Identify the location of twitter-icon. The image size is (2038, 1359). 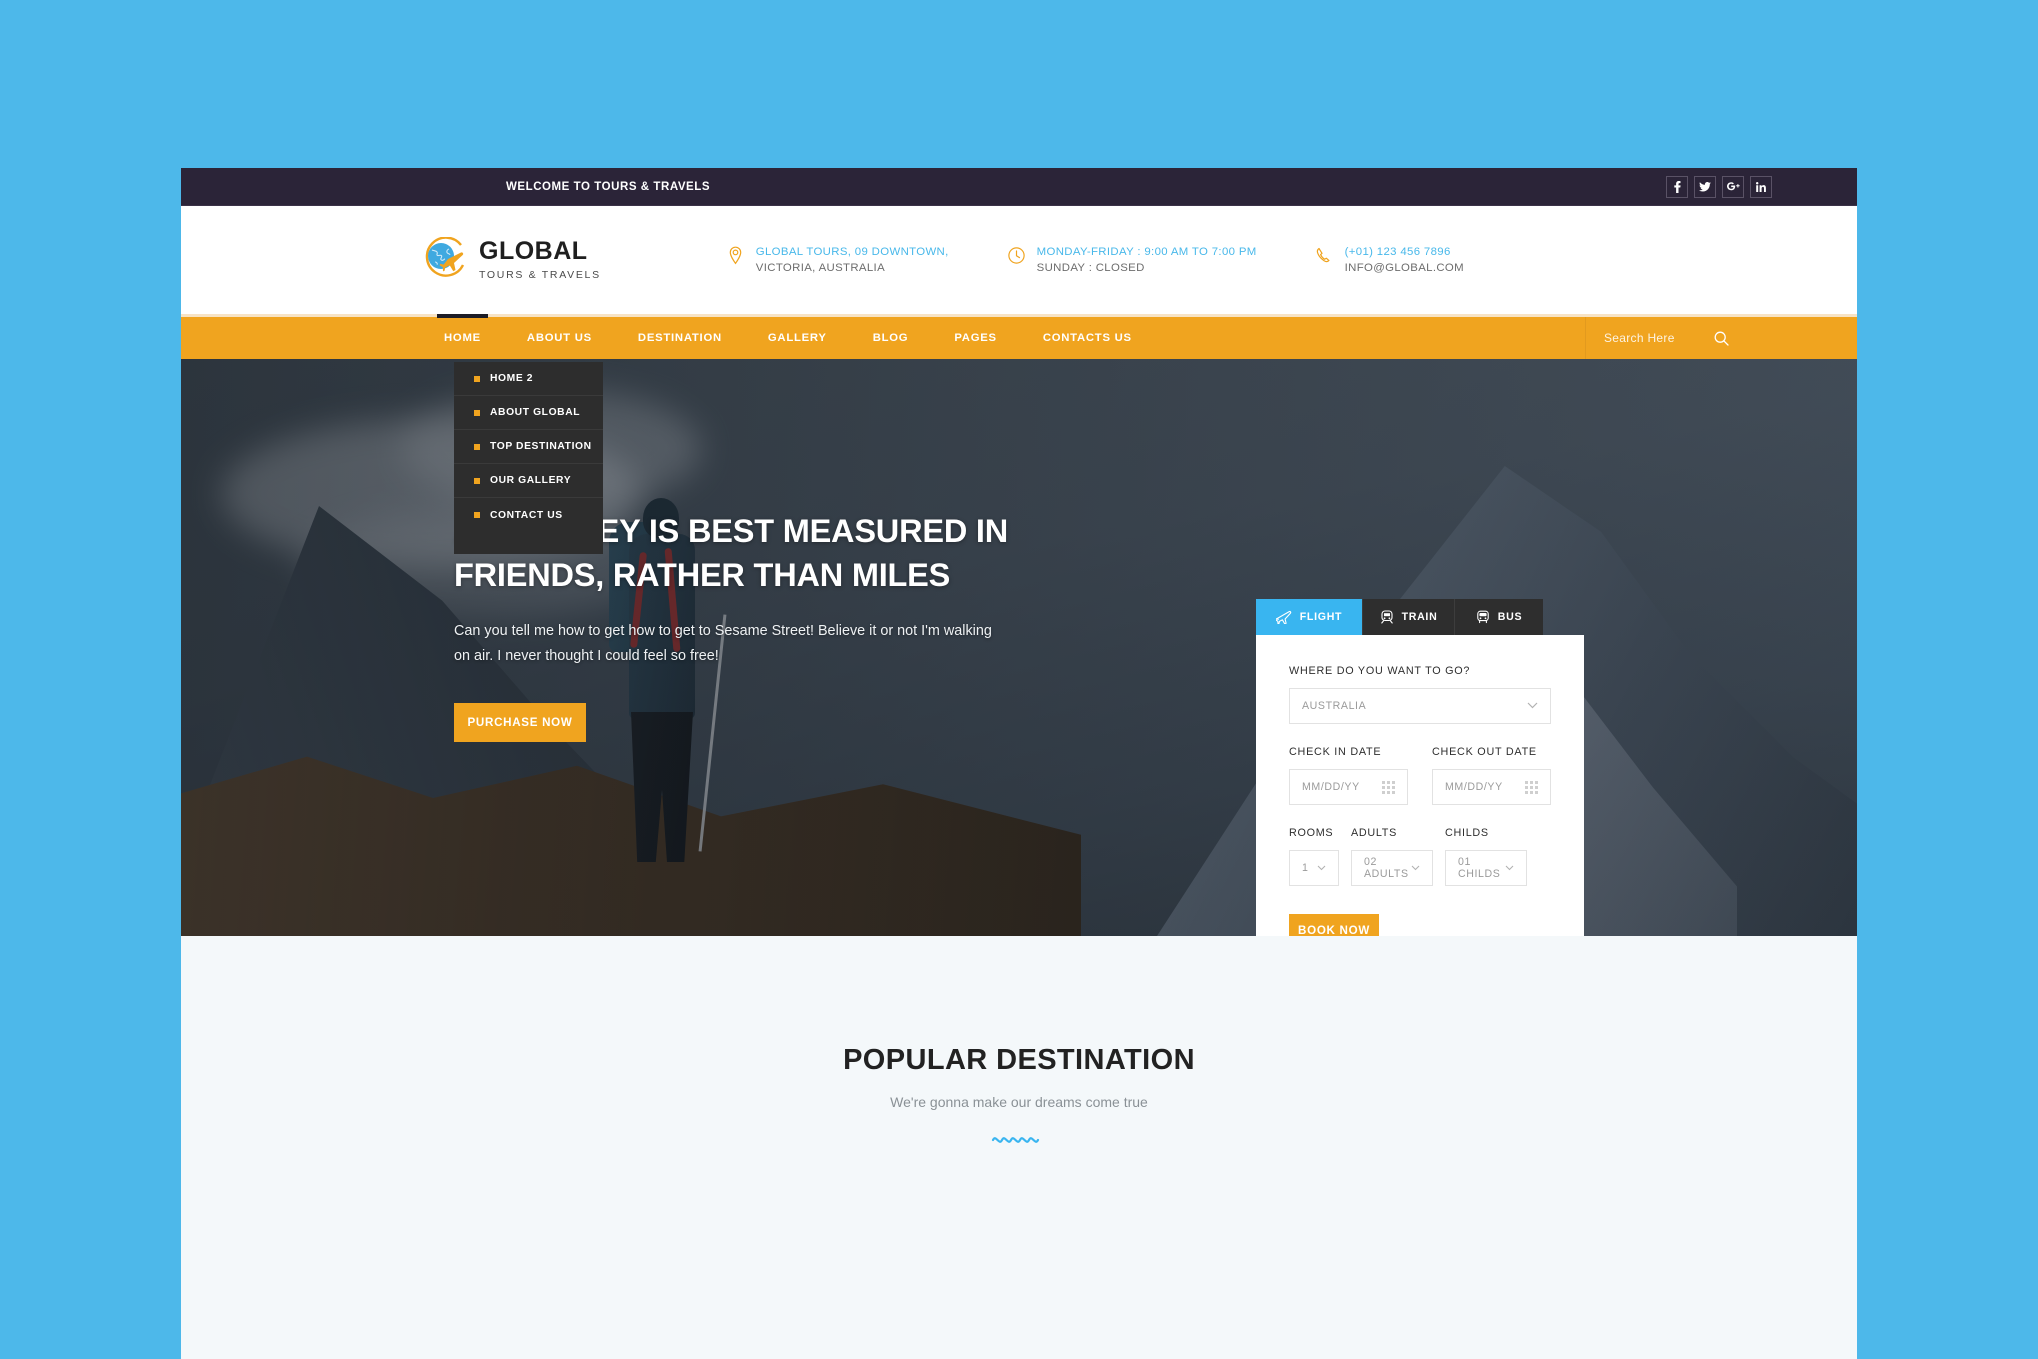
(1705, 186).